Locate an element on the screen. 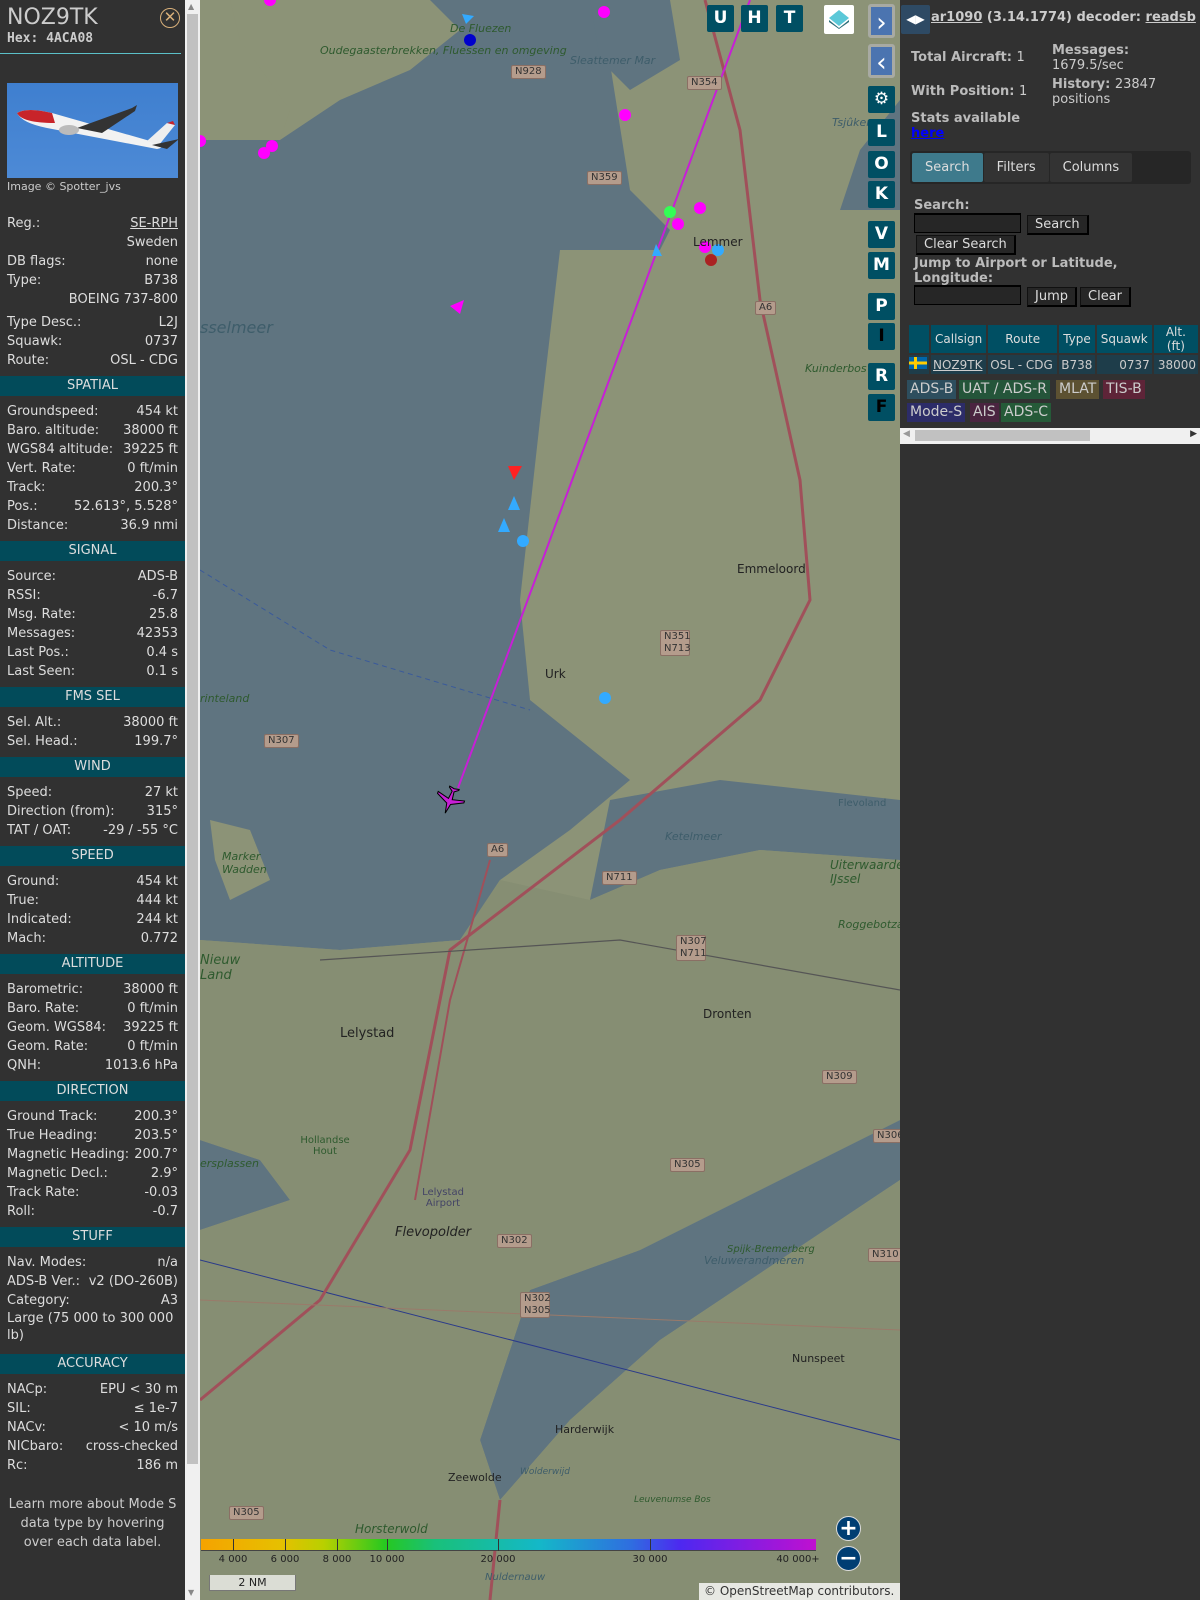 This screenshot has width=1200, height=1600. table-row: NOZ9TK OSL - CDG B738 0737 38000 is located at coordinates (1053, 364).